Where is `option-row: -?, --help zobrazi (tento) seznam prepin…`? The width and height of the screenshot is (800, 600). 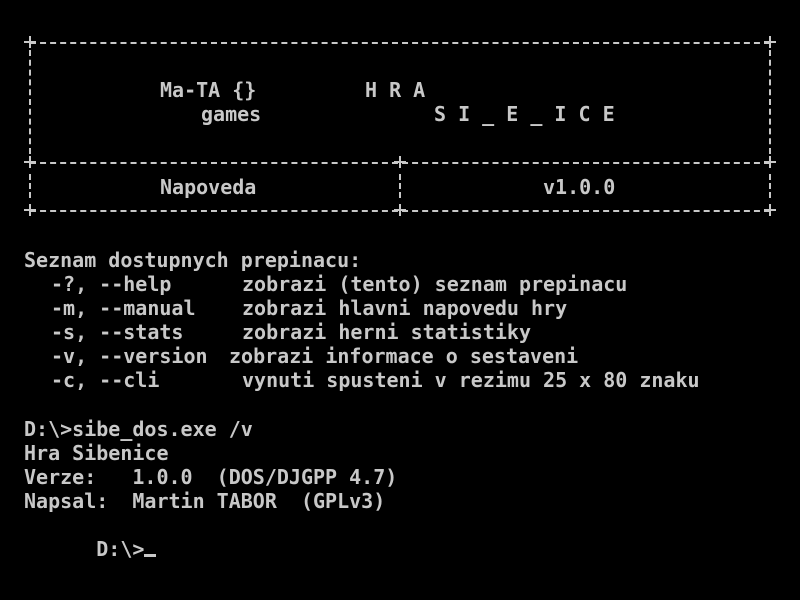 option-row: -?, --help zobrazi (tento) seznam prepin… is located at coordinates (404, 284).